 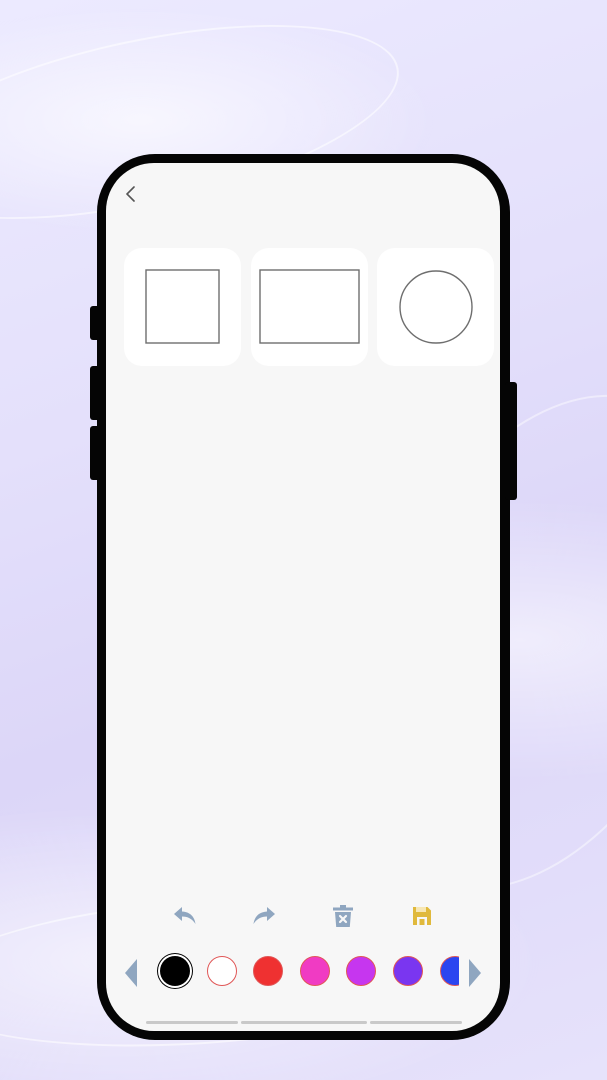 I want to click on square-shape-icon, so click(x=182, y=306).